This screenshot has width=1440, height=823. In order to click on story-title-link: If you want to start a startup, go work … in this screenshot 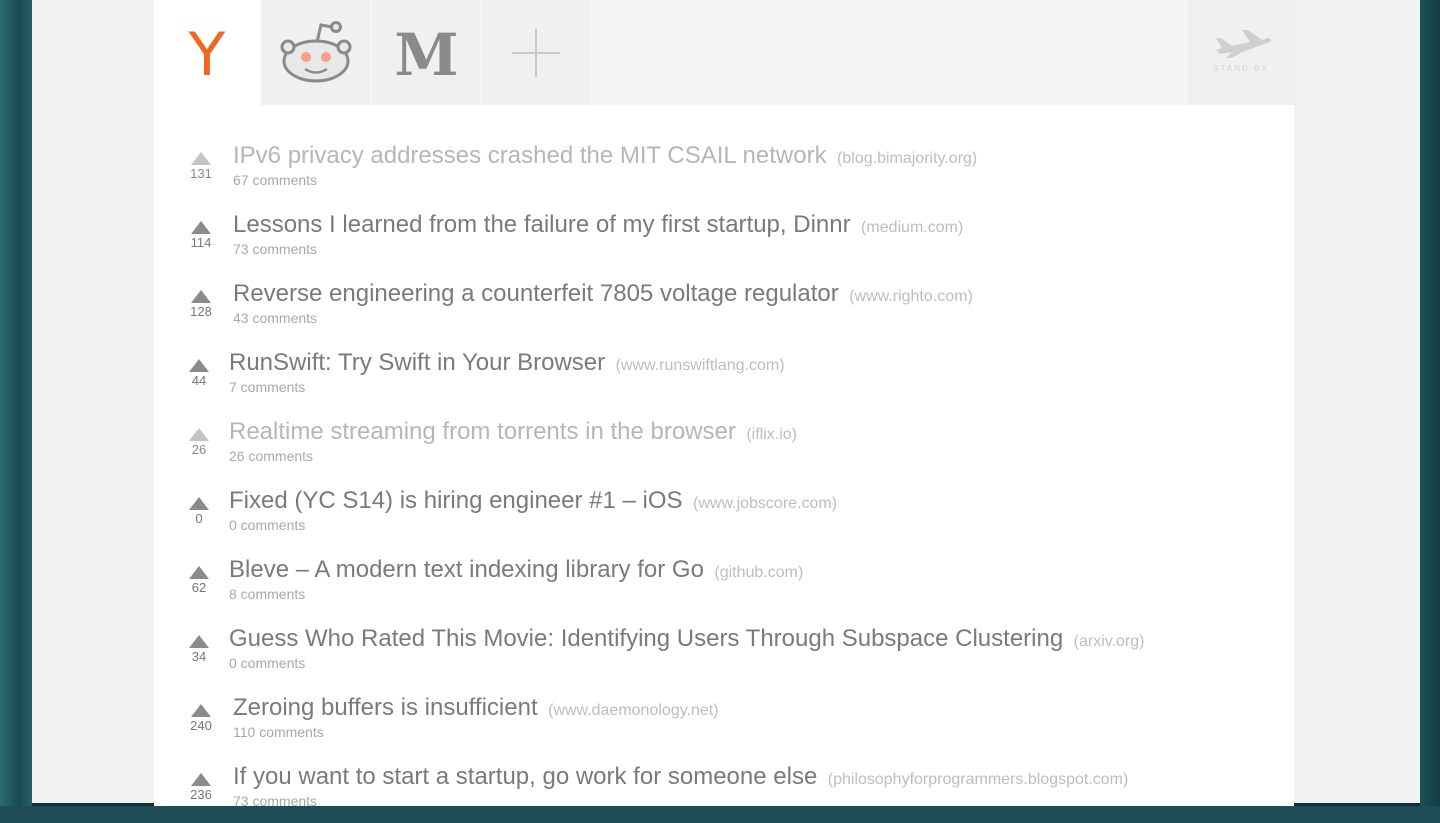, I will do `click(525, 776)`.